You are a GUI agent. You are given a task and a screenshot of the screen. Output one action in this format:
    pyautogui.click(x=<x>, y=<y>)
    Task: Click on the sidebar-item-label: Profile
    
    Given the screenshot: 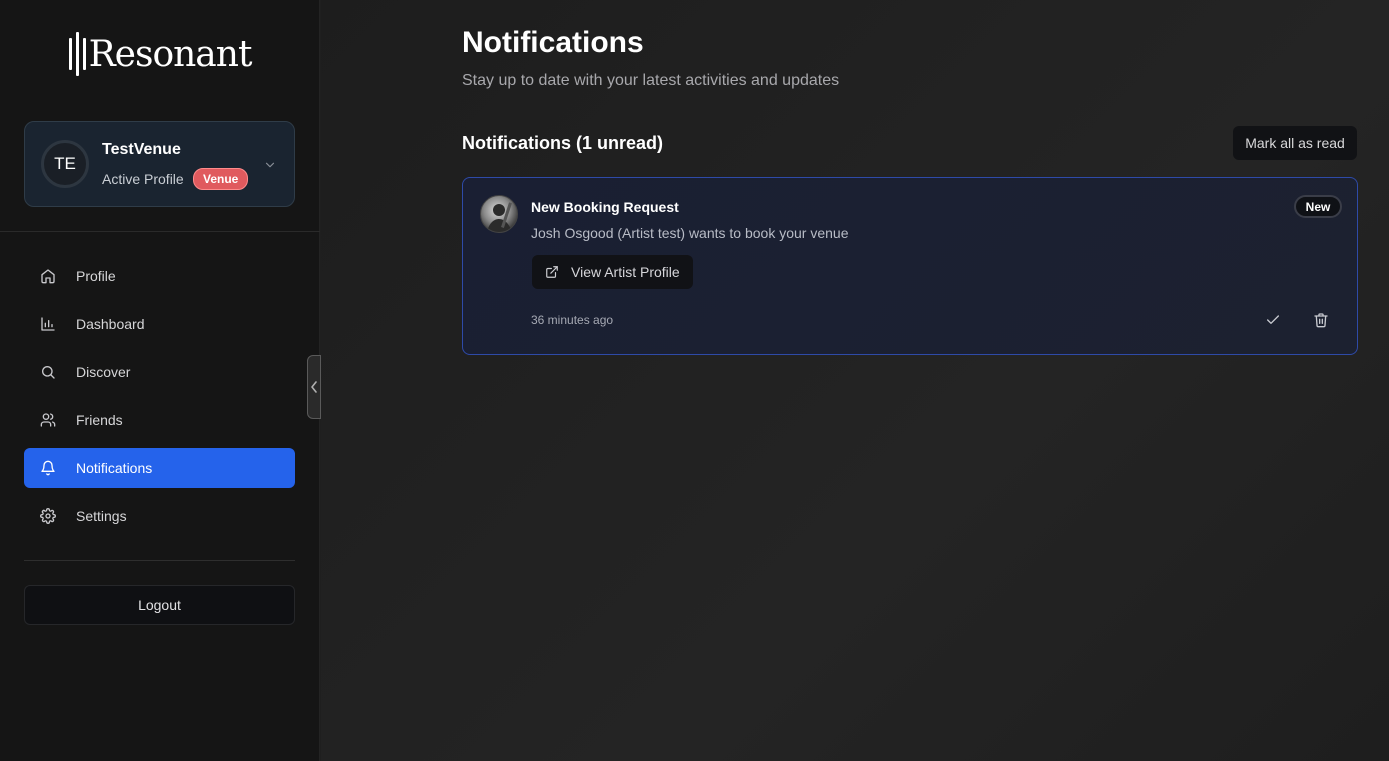 What is the action you would take?
    pyautogui.click(x=96, y=276)
    